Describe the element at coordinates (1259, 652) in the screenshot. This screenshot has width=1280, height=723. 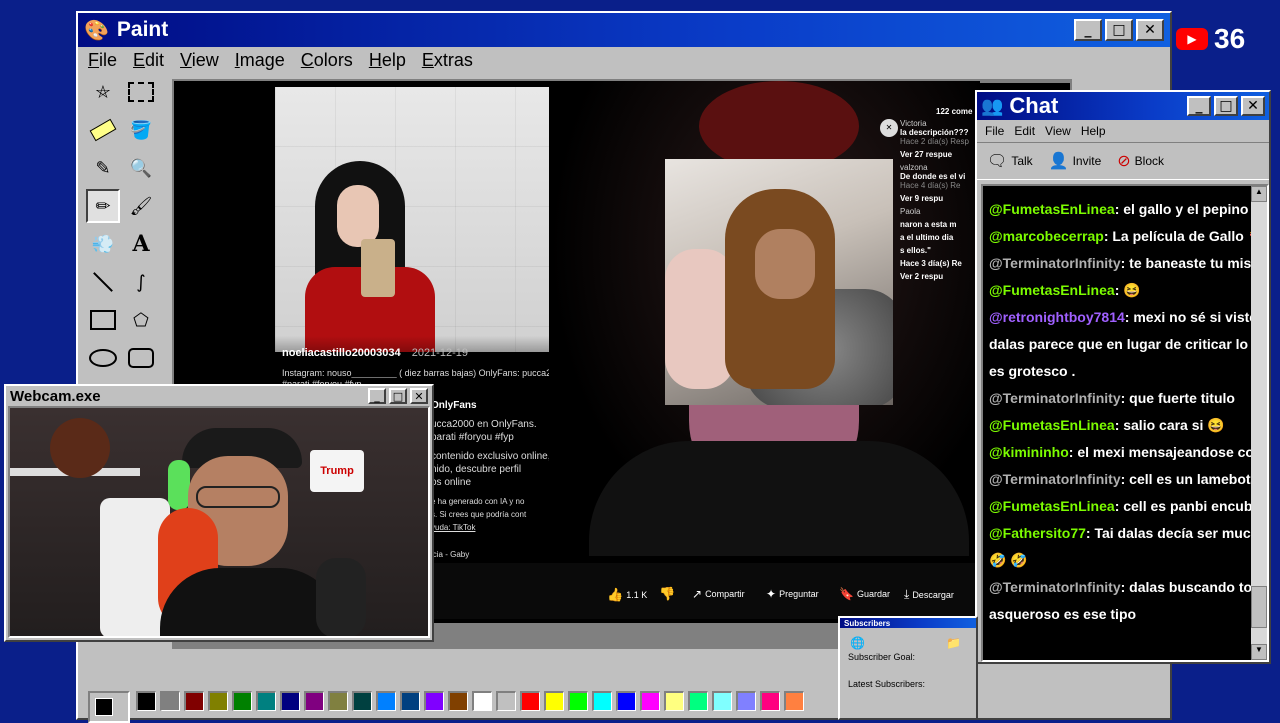
I see `scroll-down-arrow: ▼` at that location.